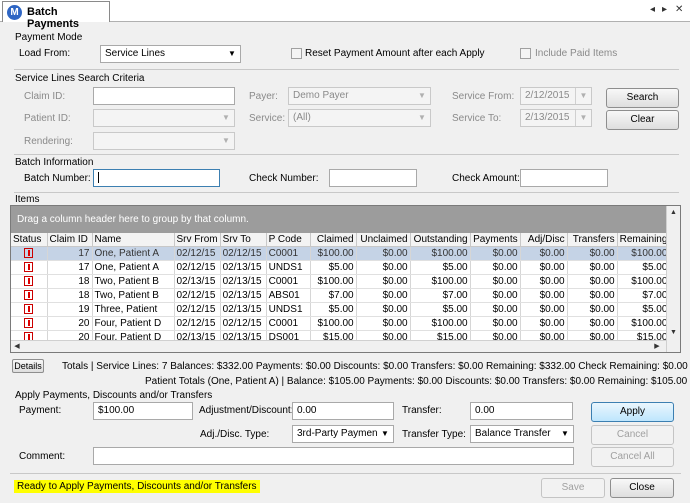 This screenshot has width=690, height=503. What do you see at coordinates (644, 240) in the screenshot?
I see `column-header: Remaining` at bounding box center [644, 240].